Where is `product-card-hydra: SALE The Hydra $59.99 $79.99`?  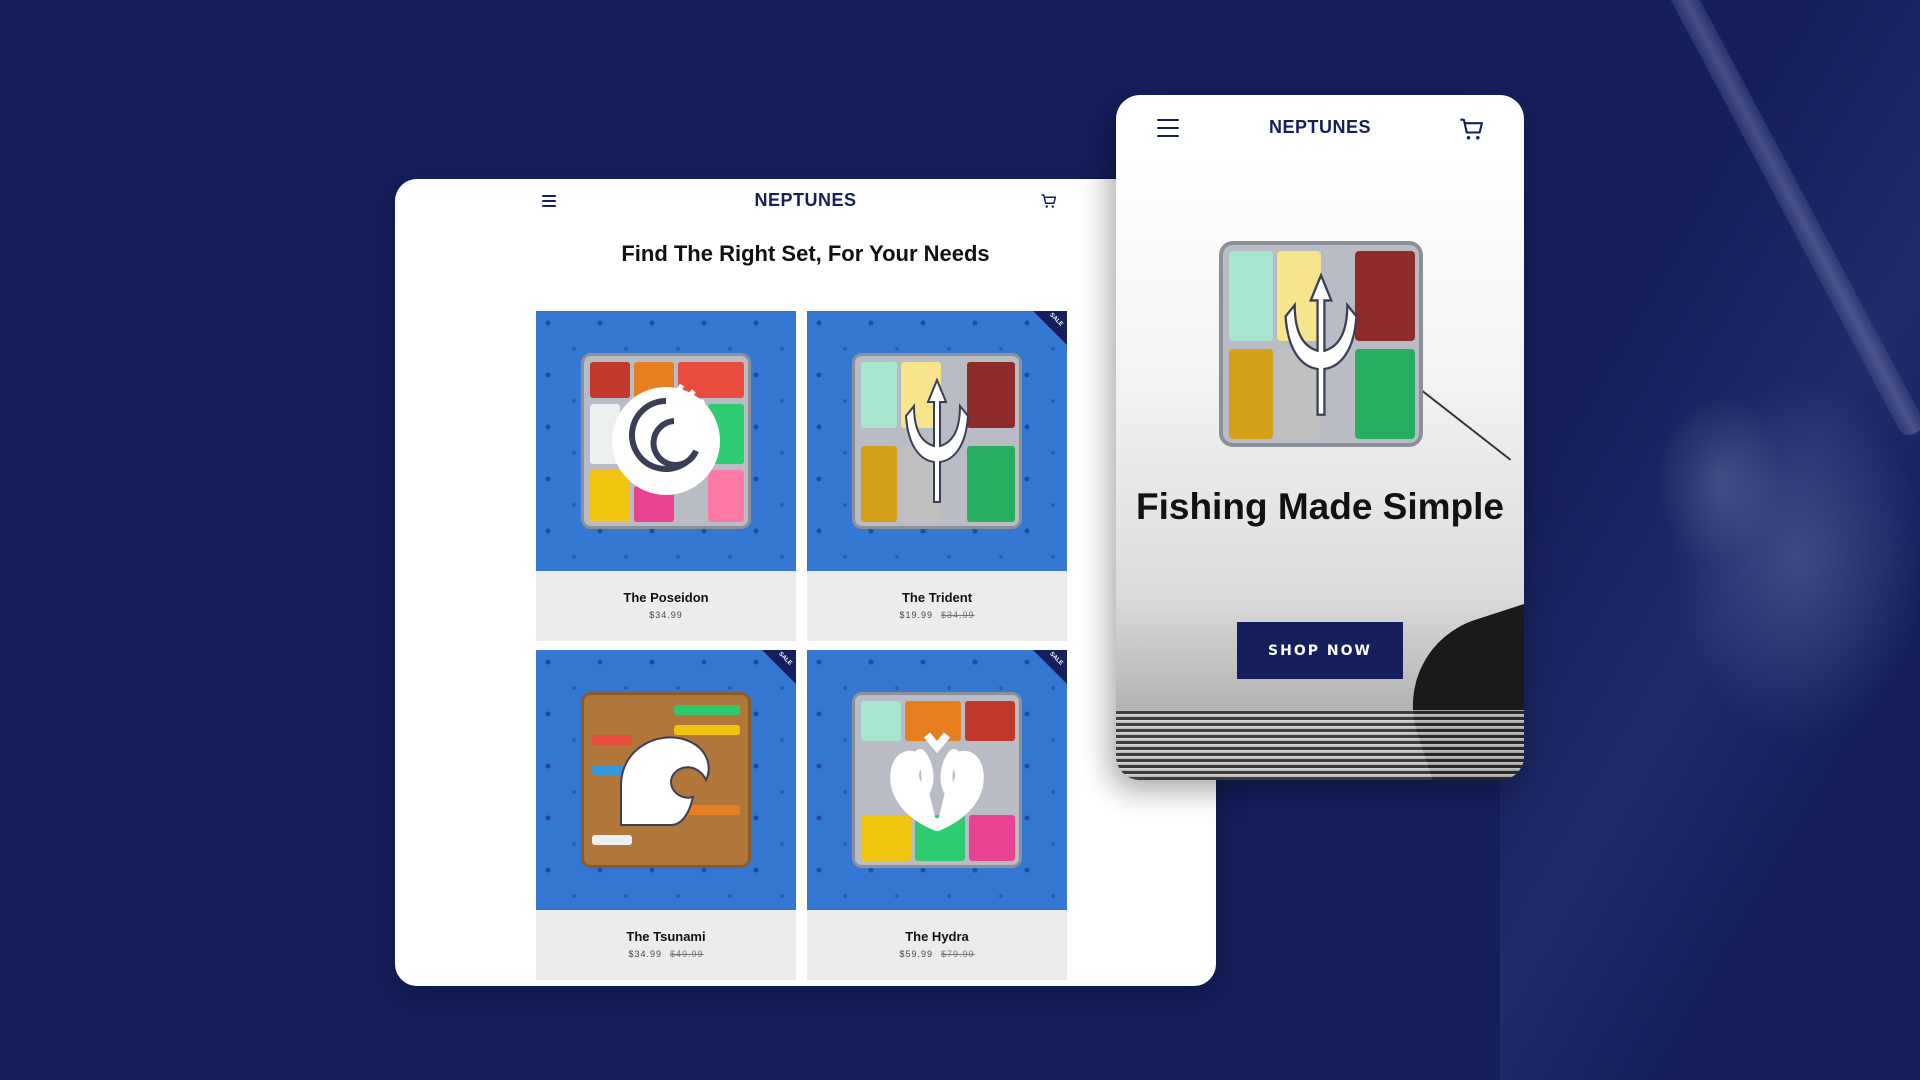 product-card-hydra: SALE The Hydra $59.99 $79.99 is located at coordinates (937, 815).